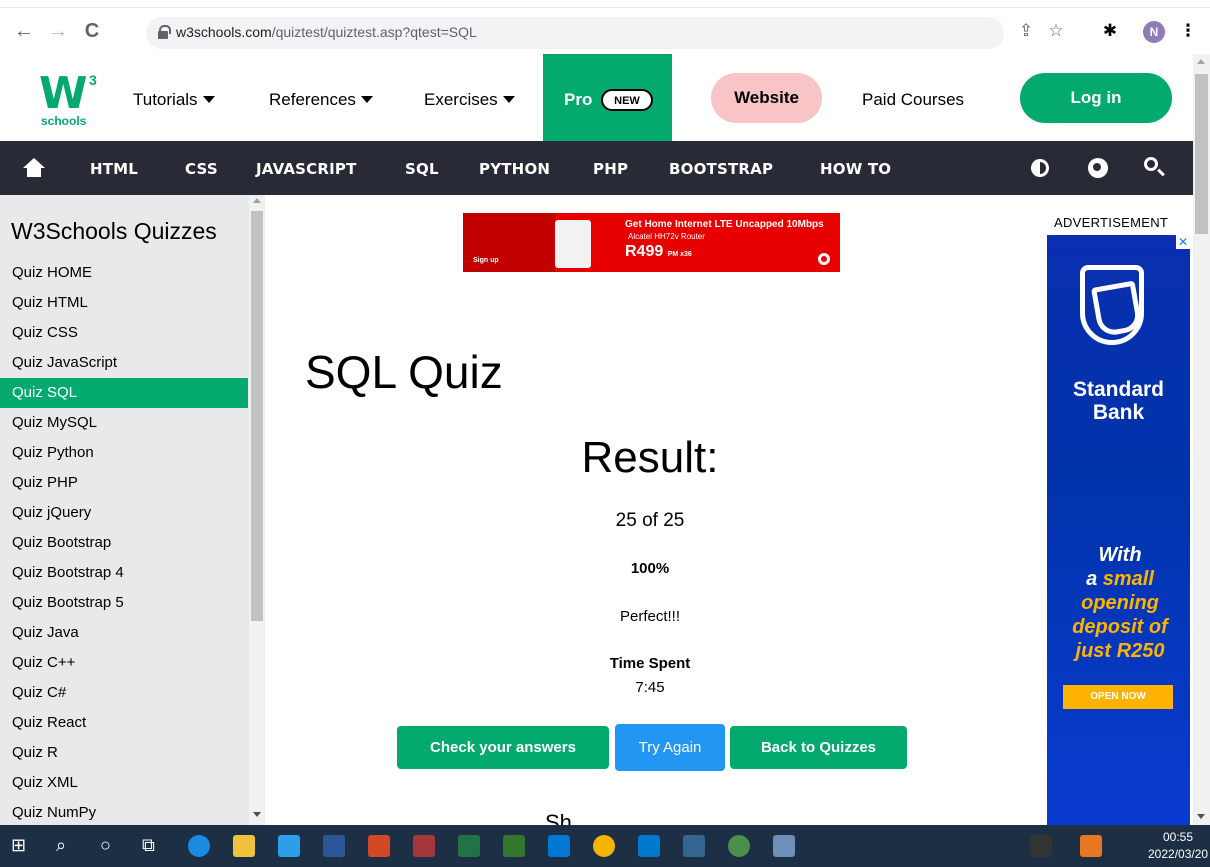  What do you see at coordinates (124, 363) in the screenshot?
I see `sidebar-item: Quiz JavaScript` at bounding box center [124, 363].